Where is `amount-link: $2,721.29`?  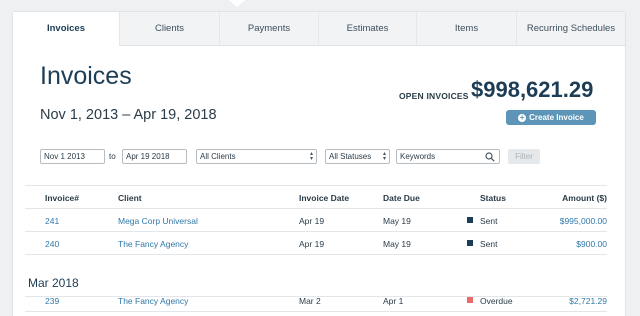
amount-link: $2,721.29 is located at coordinates (588, 301).